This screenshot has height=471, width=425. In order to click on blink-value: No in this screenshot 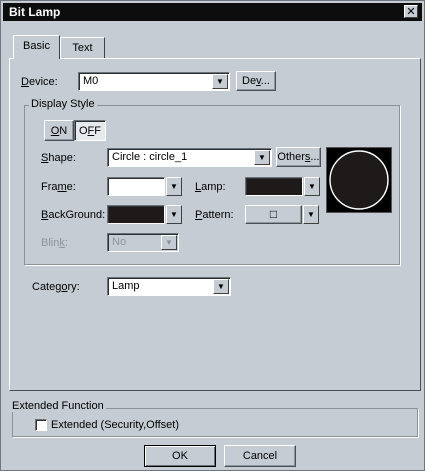, I will do `click(119, 242)`.